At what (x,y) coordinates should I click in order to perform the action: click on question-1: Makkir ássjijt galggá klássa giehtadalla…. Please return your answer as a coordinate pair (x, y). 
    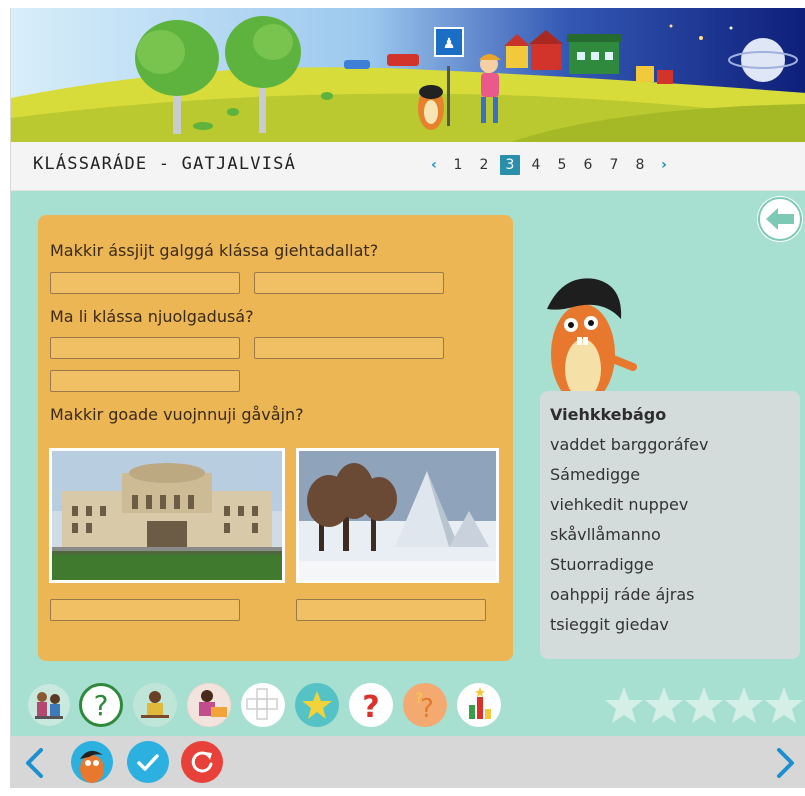
    Looking at the image, I should click on (214, 250).